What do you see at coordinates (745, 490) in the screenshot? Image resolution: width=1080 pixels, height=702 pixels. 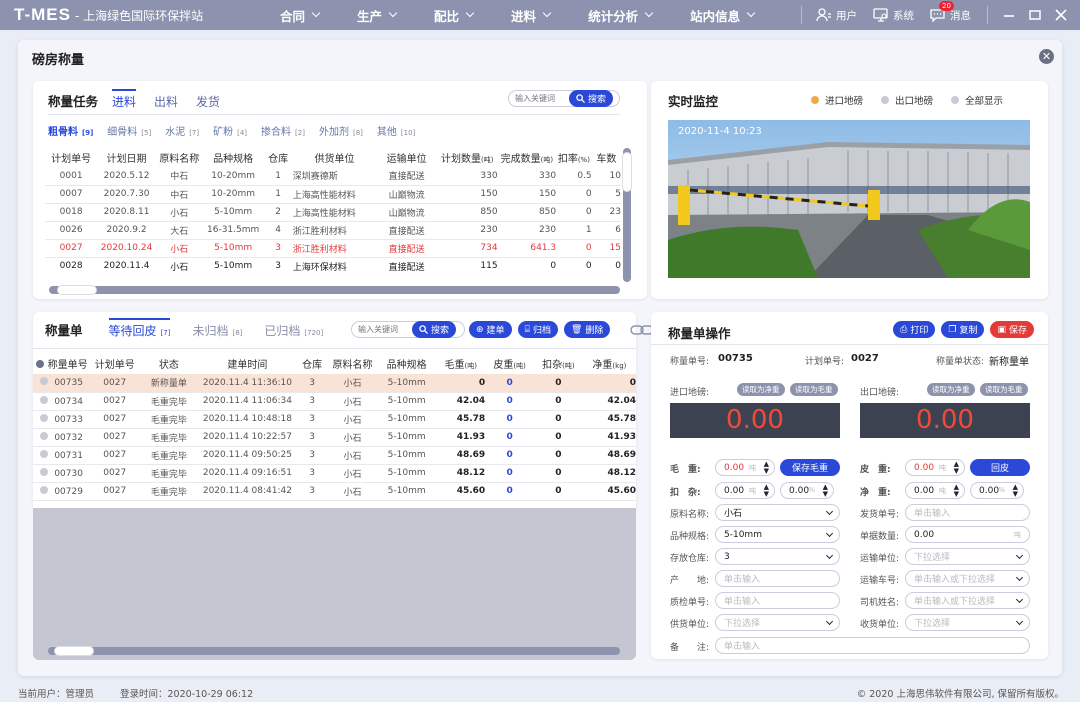 I see `deduct-ton-input: 0.00 吨 ▲ ▼` at bounding box center [745, 490].